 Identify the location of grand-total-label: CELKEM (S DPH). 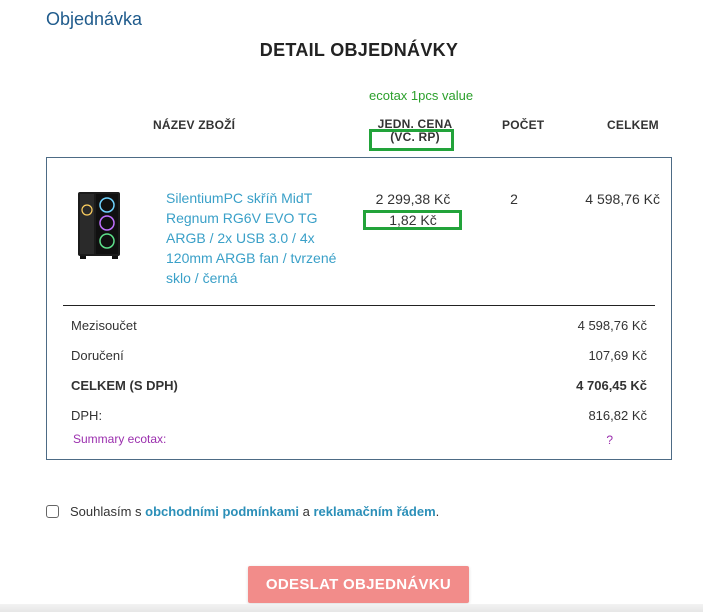
(124, 385).